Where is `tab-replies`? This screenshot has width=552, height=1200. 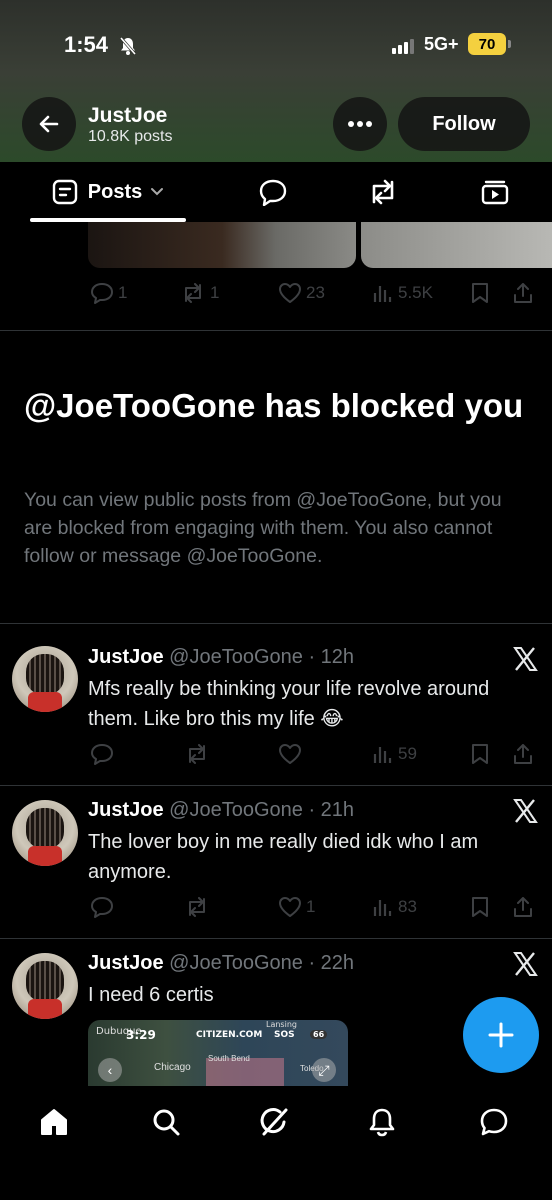
tab-replies is located at coordinates (273, 192).